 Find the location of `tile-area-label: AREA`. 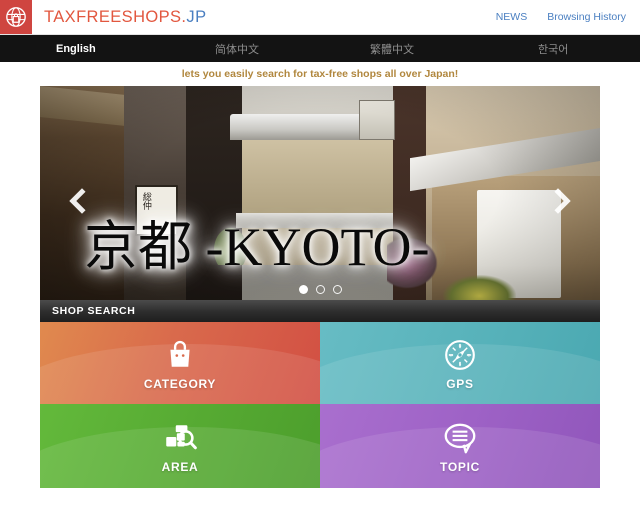

tile-area-label: AREA is located at coordinates (180, 466).